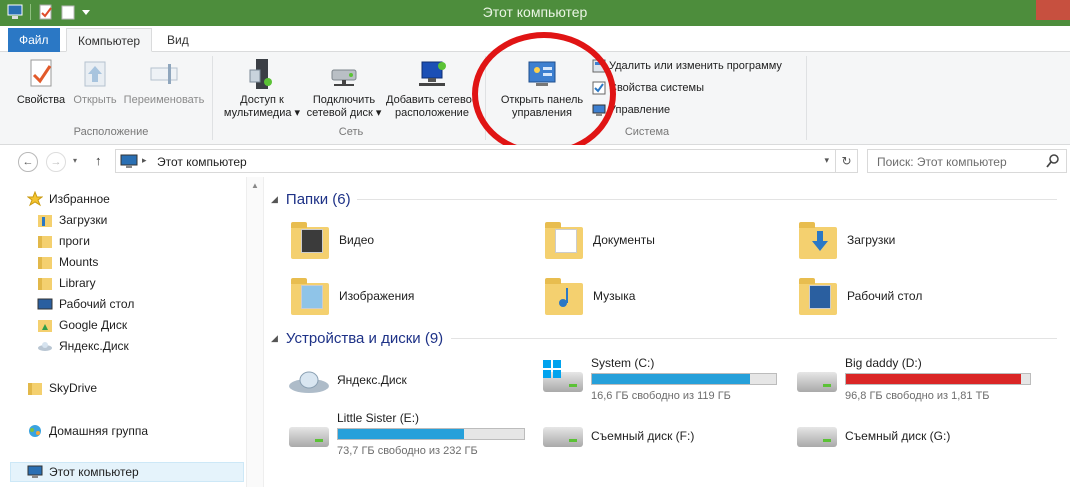 This screenshot has height=487, width=1070. What do you see at coordinates (73, 388) in the screenshot?
I see `nav-skydrive-label: SkyDrive` at bounding box center [73, 388].